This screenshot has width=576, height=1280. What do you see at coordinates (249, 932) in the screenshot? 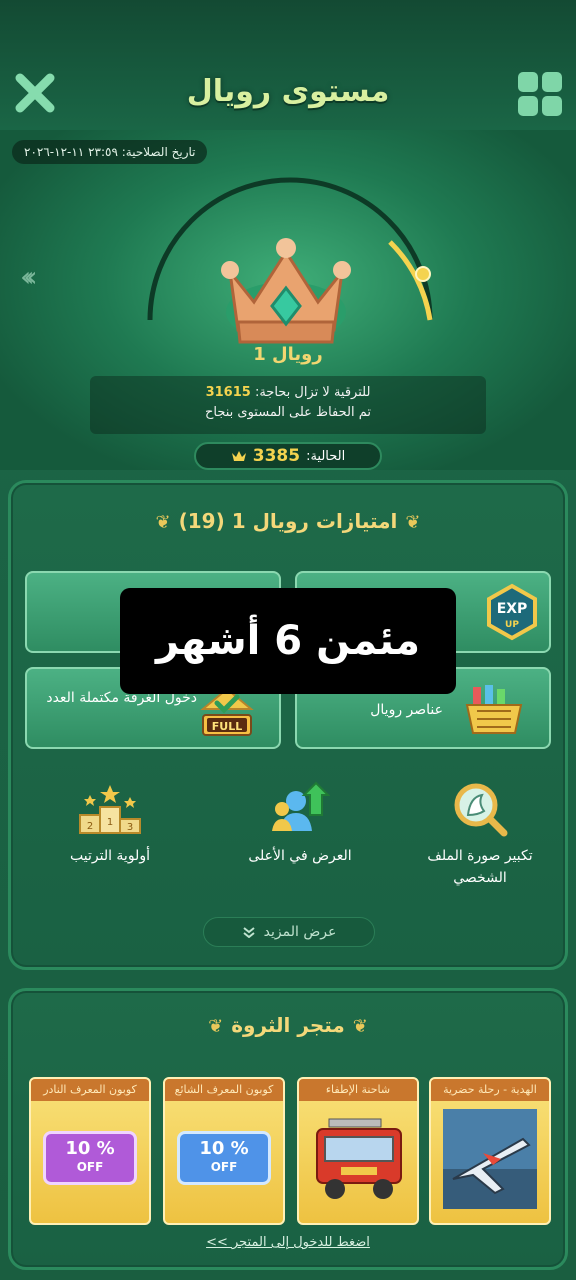
I see `chevron-down-icon` at bounding box center [249, 932].